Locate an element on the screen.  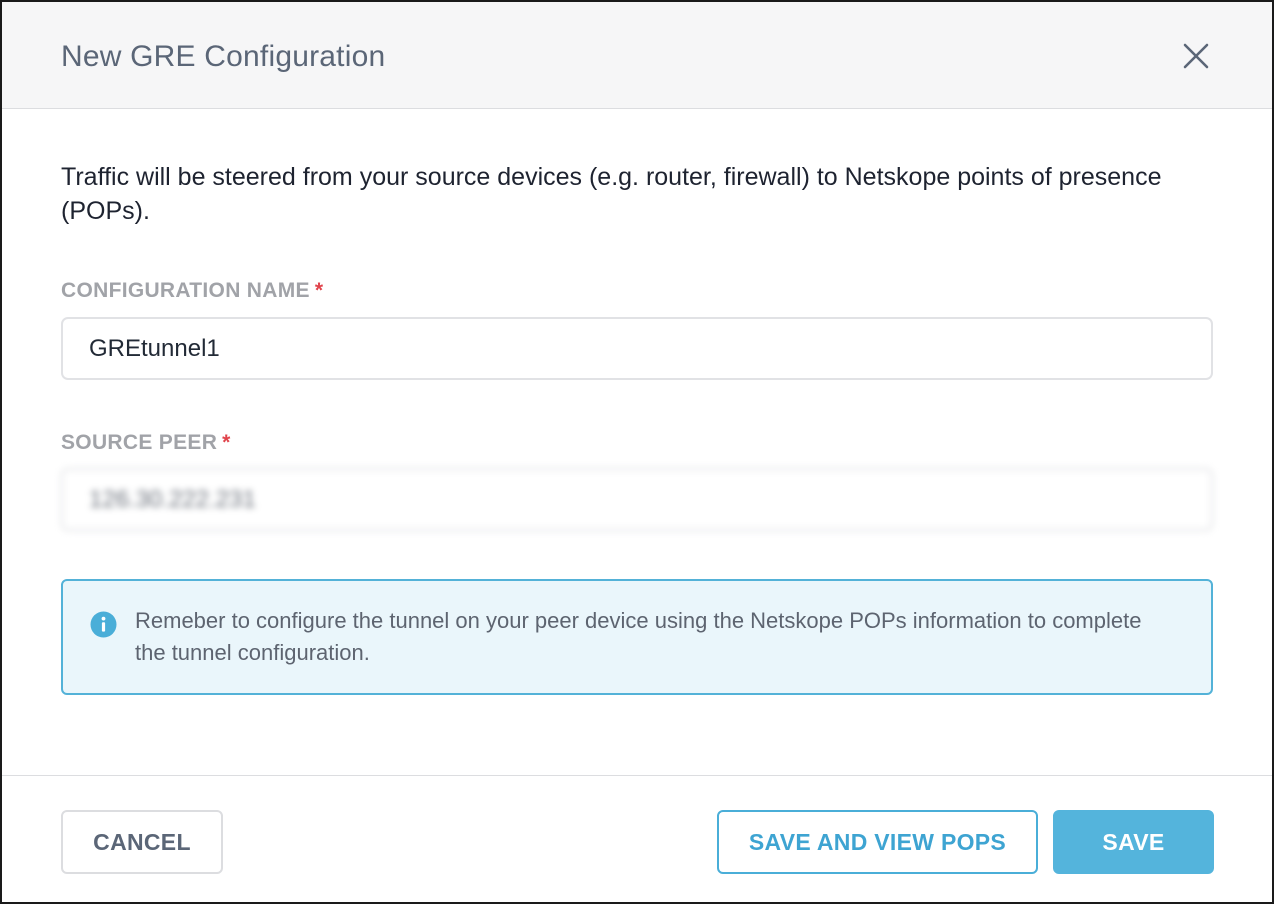
config-name-label: CONFIGURATION NAME * is located at coordinates (192, 291).